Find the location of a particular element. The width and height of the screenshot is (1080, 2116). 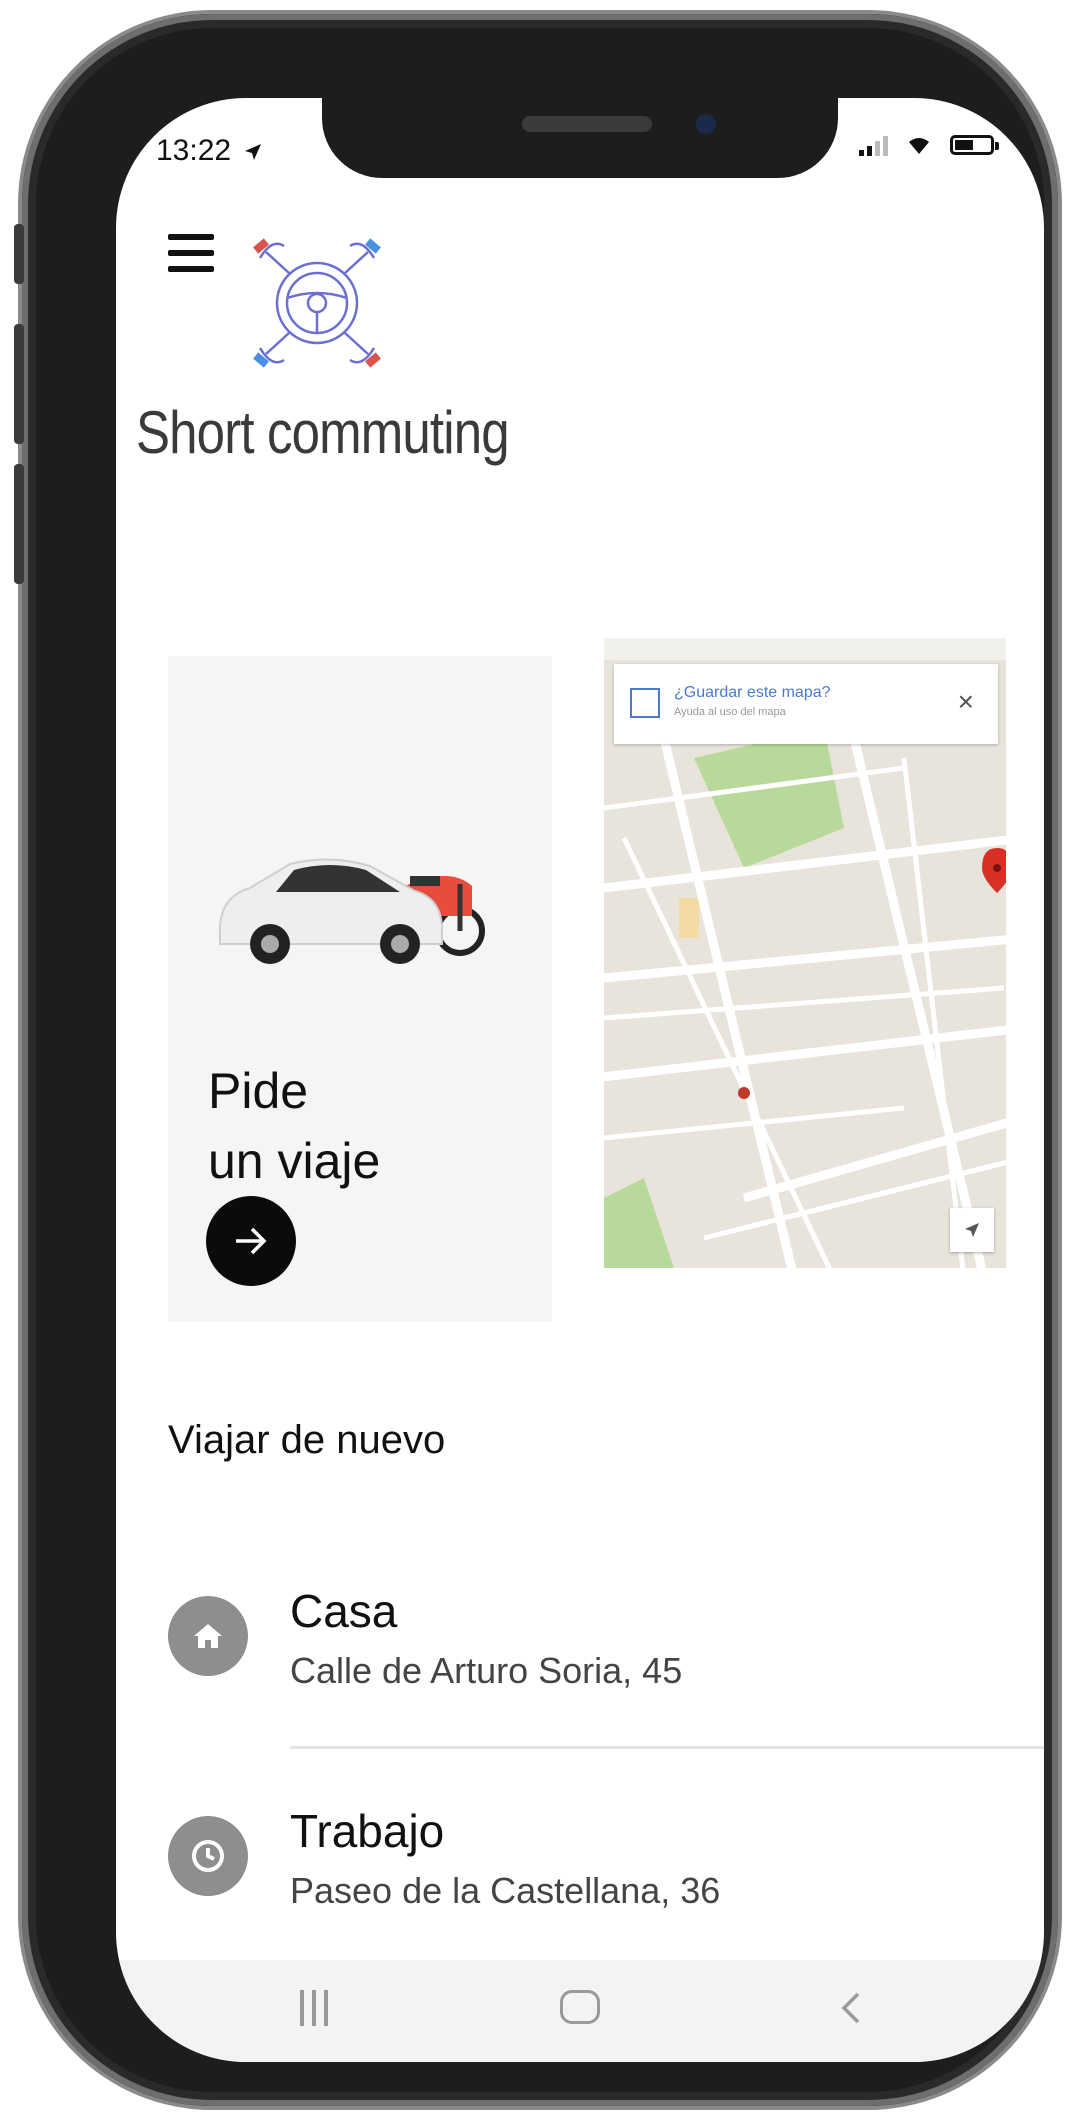

home-icon is located at coordinates (208, 1636).